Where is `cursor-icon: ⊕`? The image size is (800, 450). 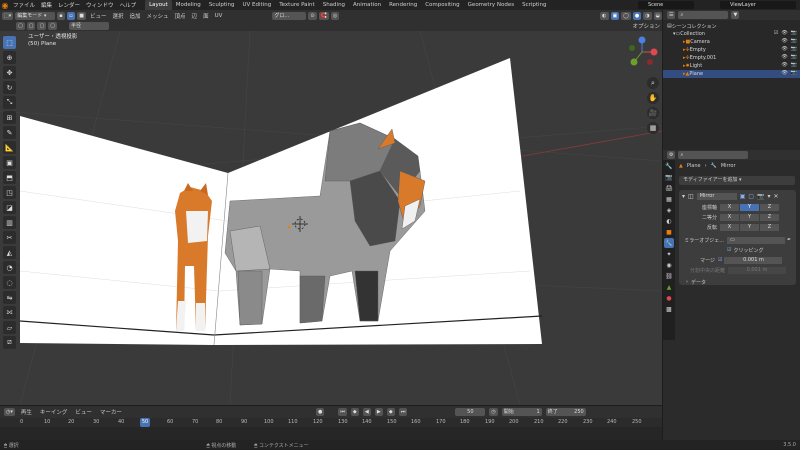 cursor-icon: ⊕ is located at coordinates (9, 57).